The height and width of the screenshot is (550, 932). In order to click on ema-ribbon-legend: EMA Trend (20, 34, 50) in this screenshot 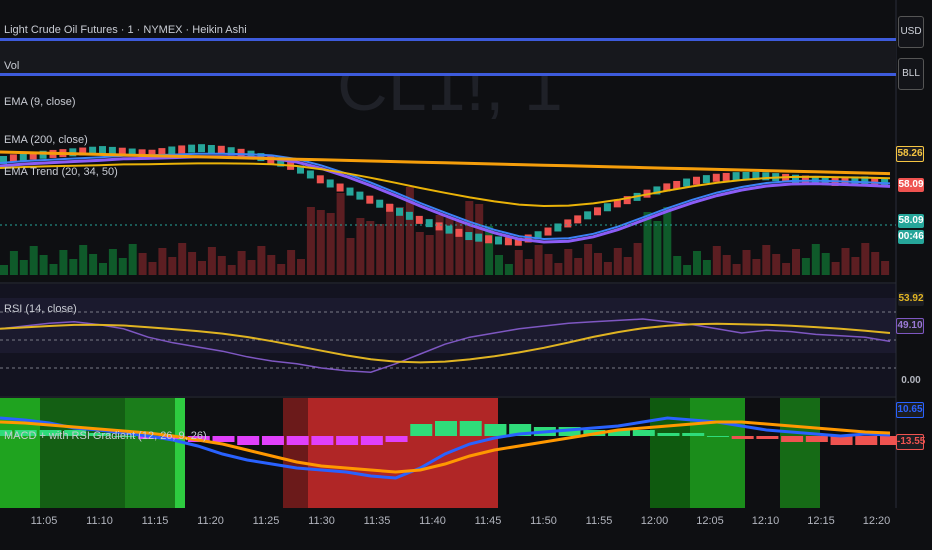, I will do `click(61, 172)`.